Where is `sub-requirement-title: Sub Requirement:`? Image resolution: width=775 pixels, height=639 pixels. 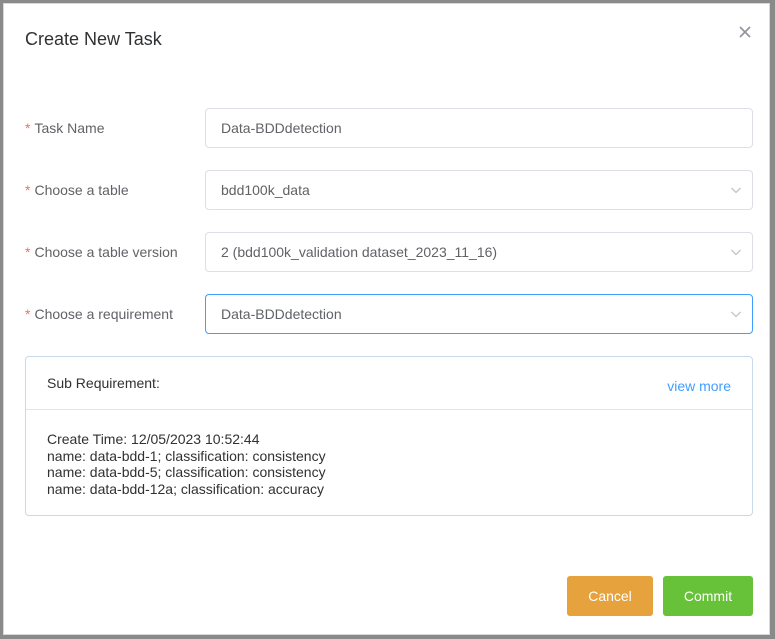 sub-requirement-title: Sub Requirement: is located at coordinates (103, 383).